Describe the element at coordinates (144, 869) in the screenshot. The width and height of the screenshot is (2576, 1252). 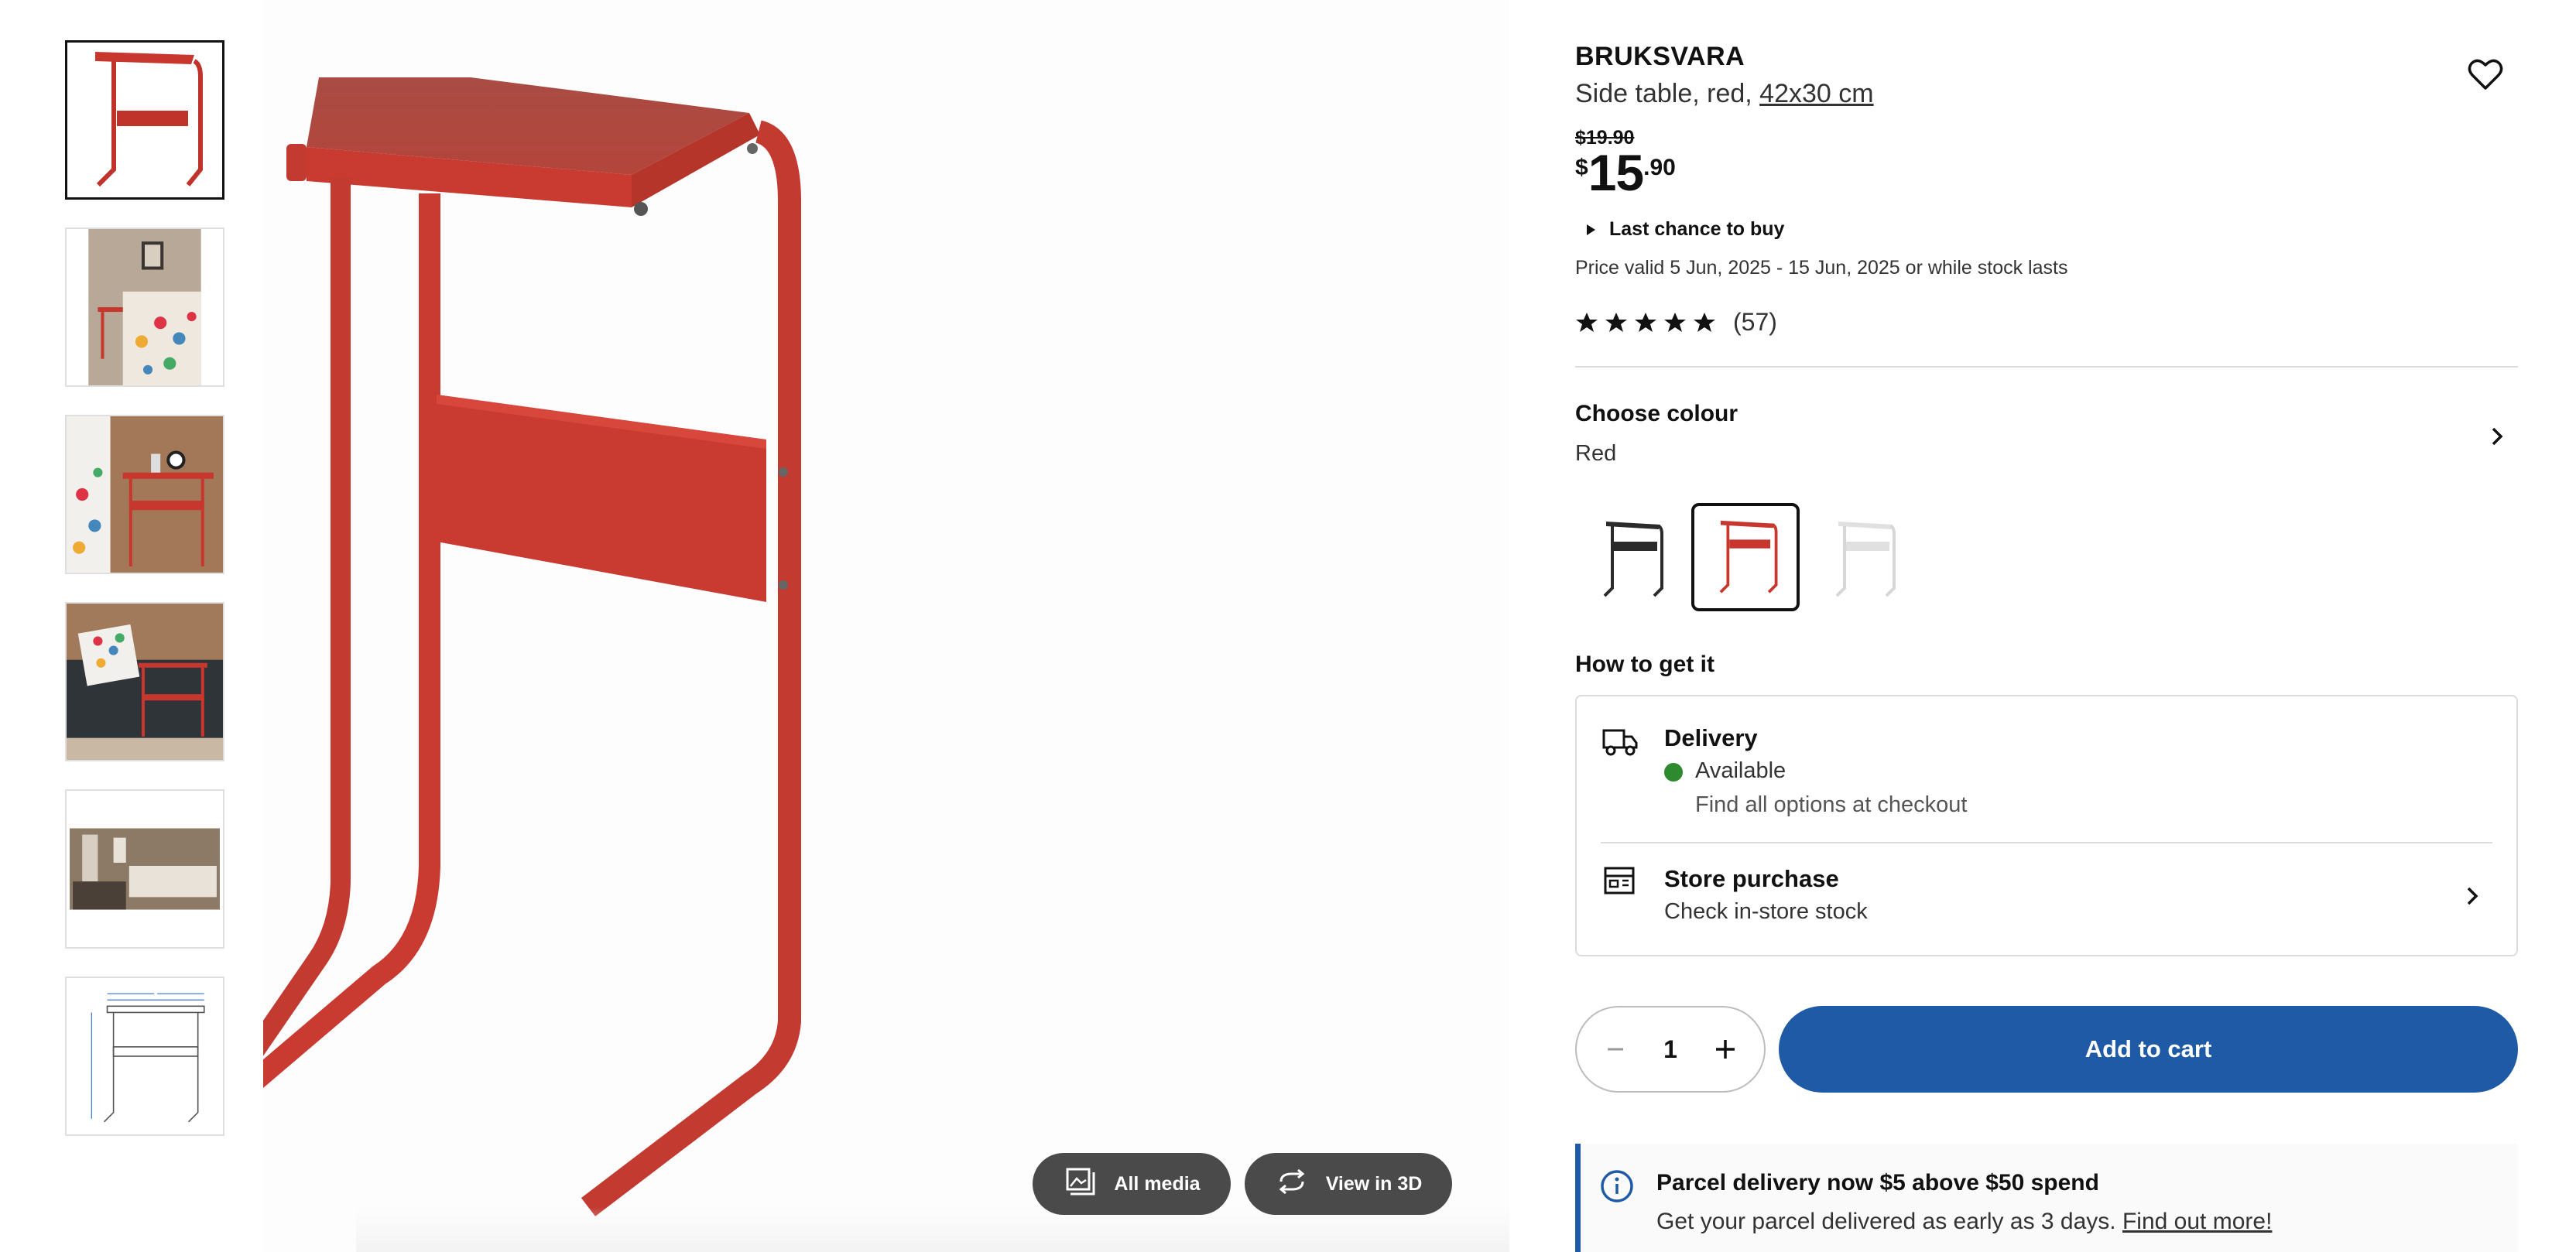
I see `thumbnail-room-scene` at that location.